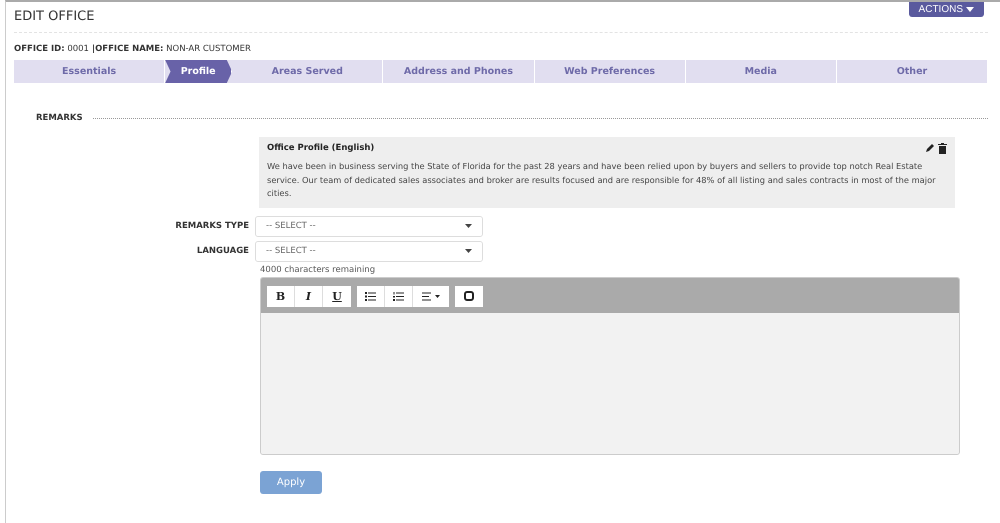 The image size is (1000, 523). Describe the element at coordinates (761, 71) in the screenshot. I see `wizard-step-tab: Media` at that location.